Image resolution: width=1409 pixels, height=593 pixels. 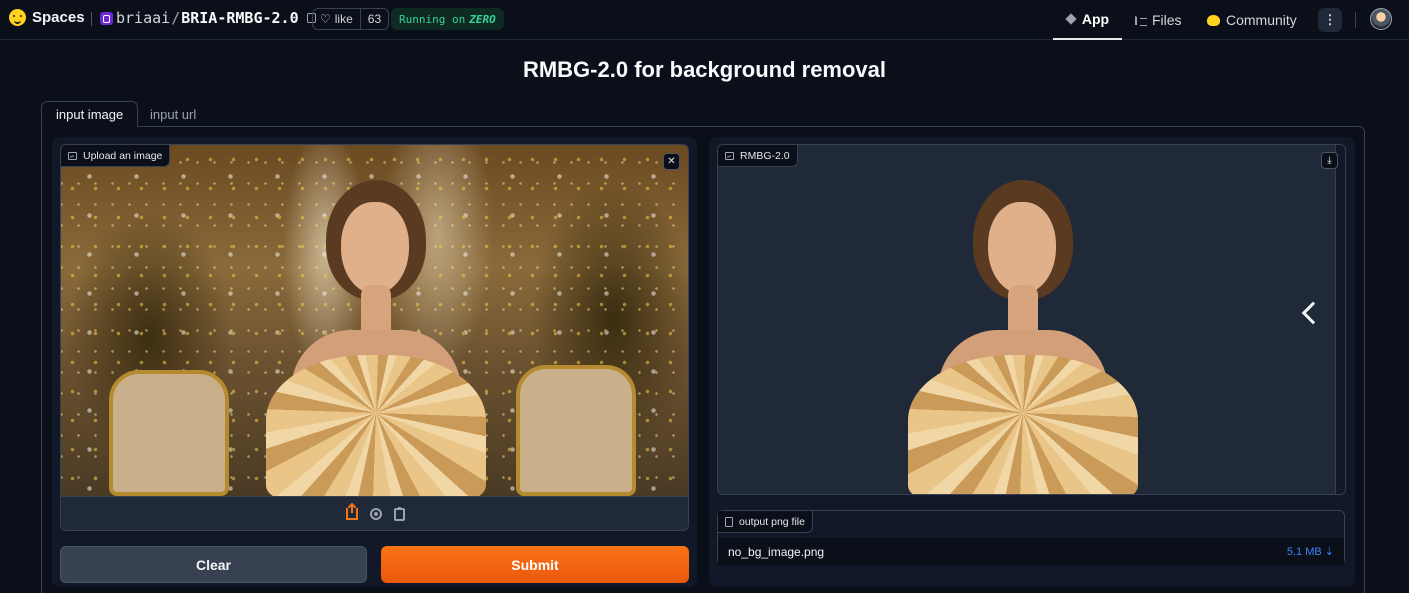 I want to click on nav-tab-label: Community, so click(x=1261, y=20).